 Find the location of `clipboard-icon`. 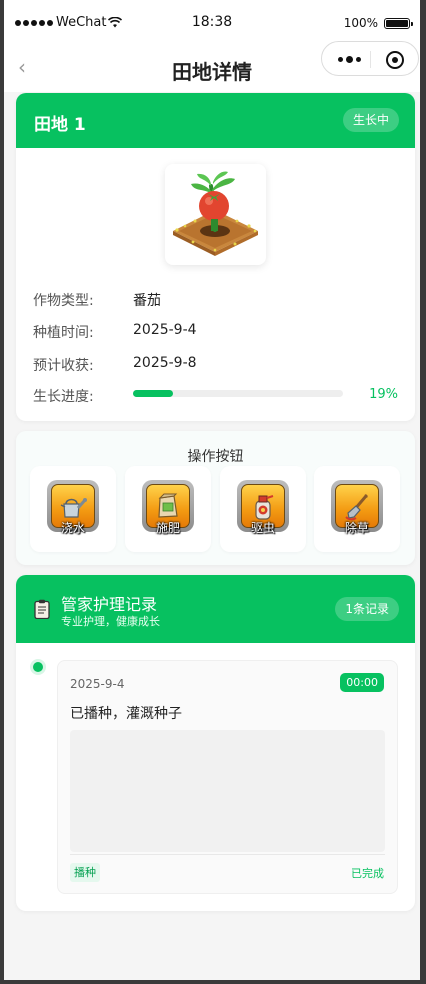

clipboard-icon is located at coordinates (42, 609).